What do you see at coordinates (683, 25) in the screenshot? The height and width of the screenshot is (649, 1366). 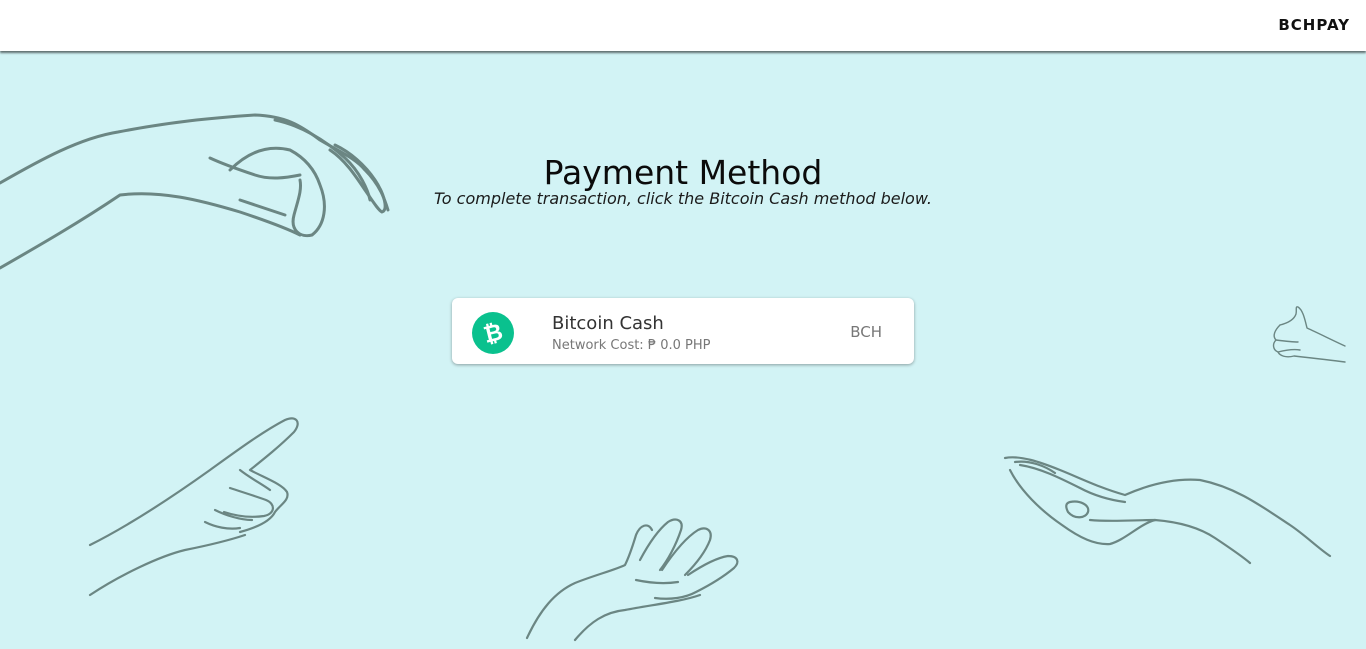 I see `top-bar: BCHPAY` at bounding box center [683, 25].